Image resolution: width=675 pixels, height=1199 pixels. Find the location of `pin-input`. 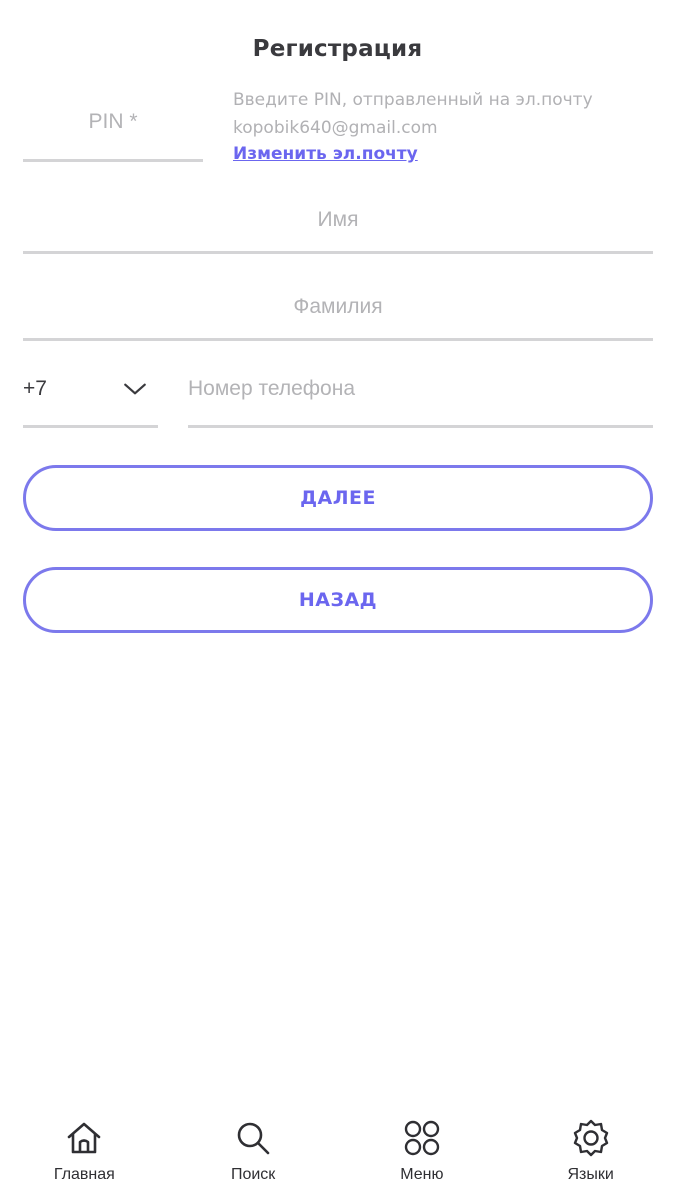

pin-input is located at coordinates (113, 122).